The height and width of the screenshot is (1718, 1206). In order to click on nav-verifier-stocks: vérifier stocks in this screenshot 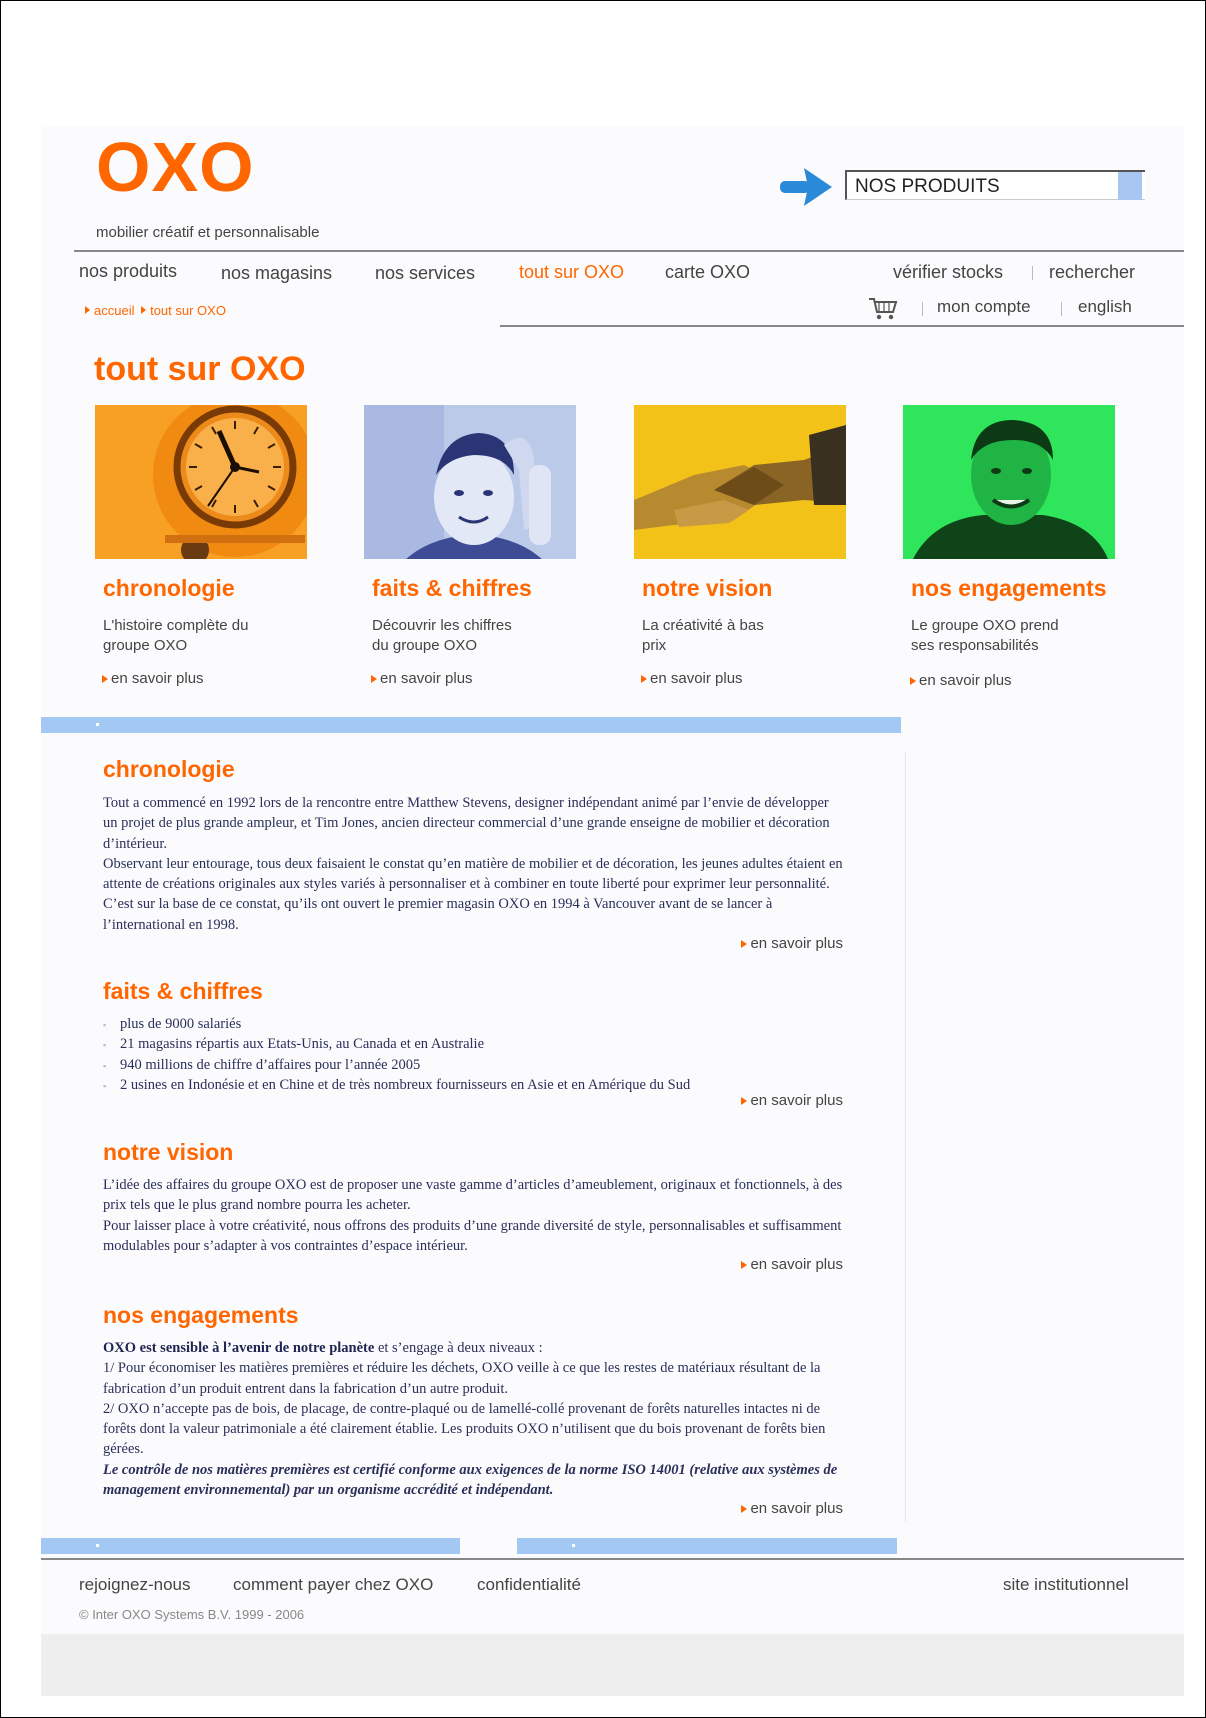, I will do `click(948, 272)`.